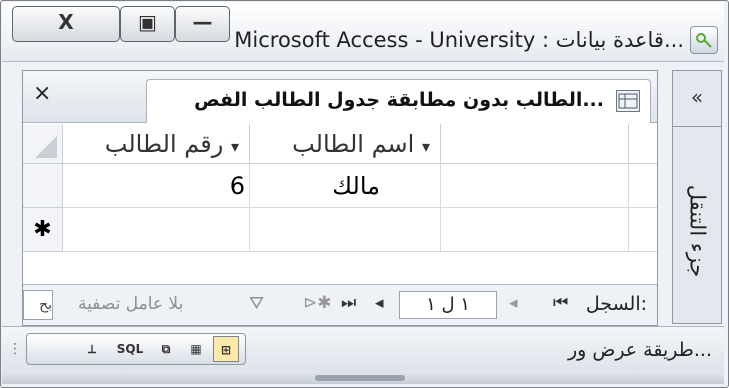 The image size is (729, 388). Describe the element at coordinates (448, 305) in the screenshot. I see `current-record-field: ١ ل ١` at that location.